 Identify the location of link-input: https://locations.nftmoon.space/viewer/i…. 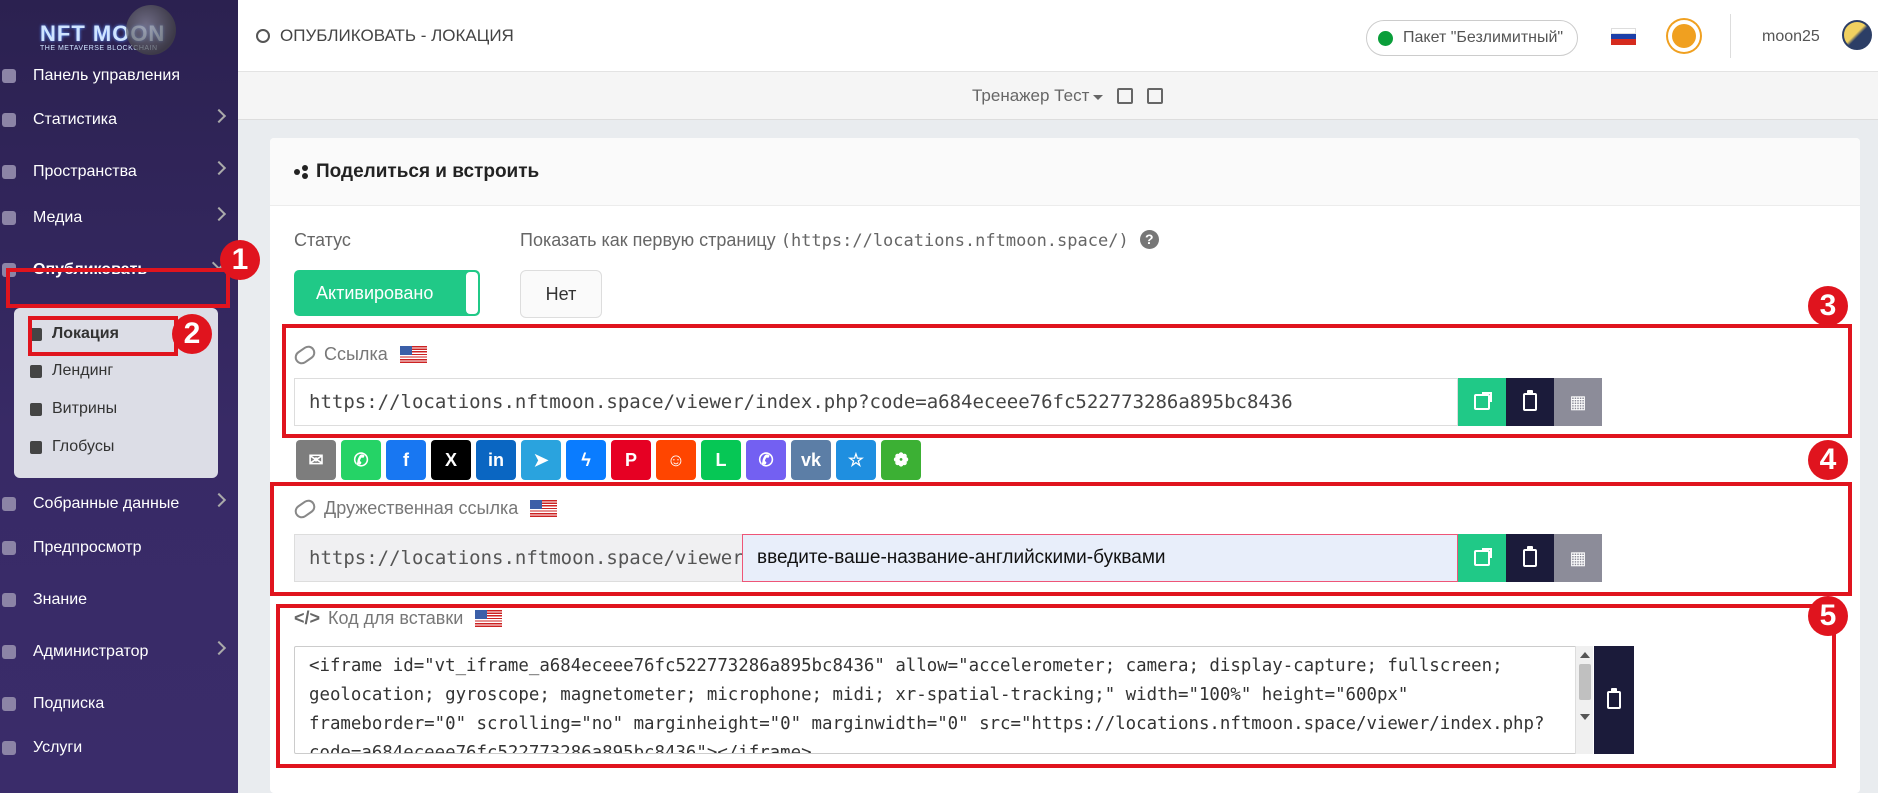
(876, 402).